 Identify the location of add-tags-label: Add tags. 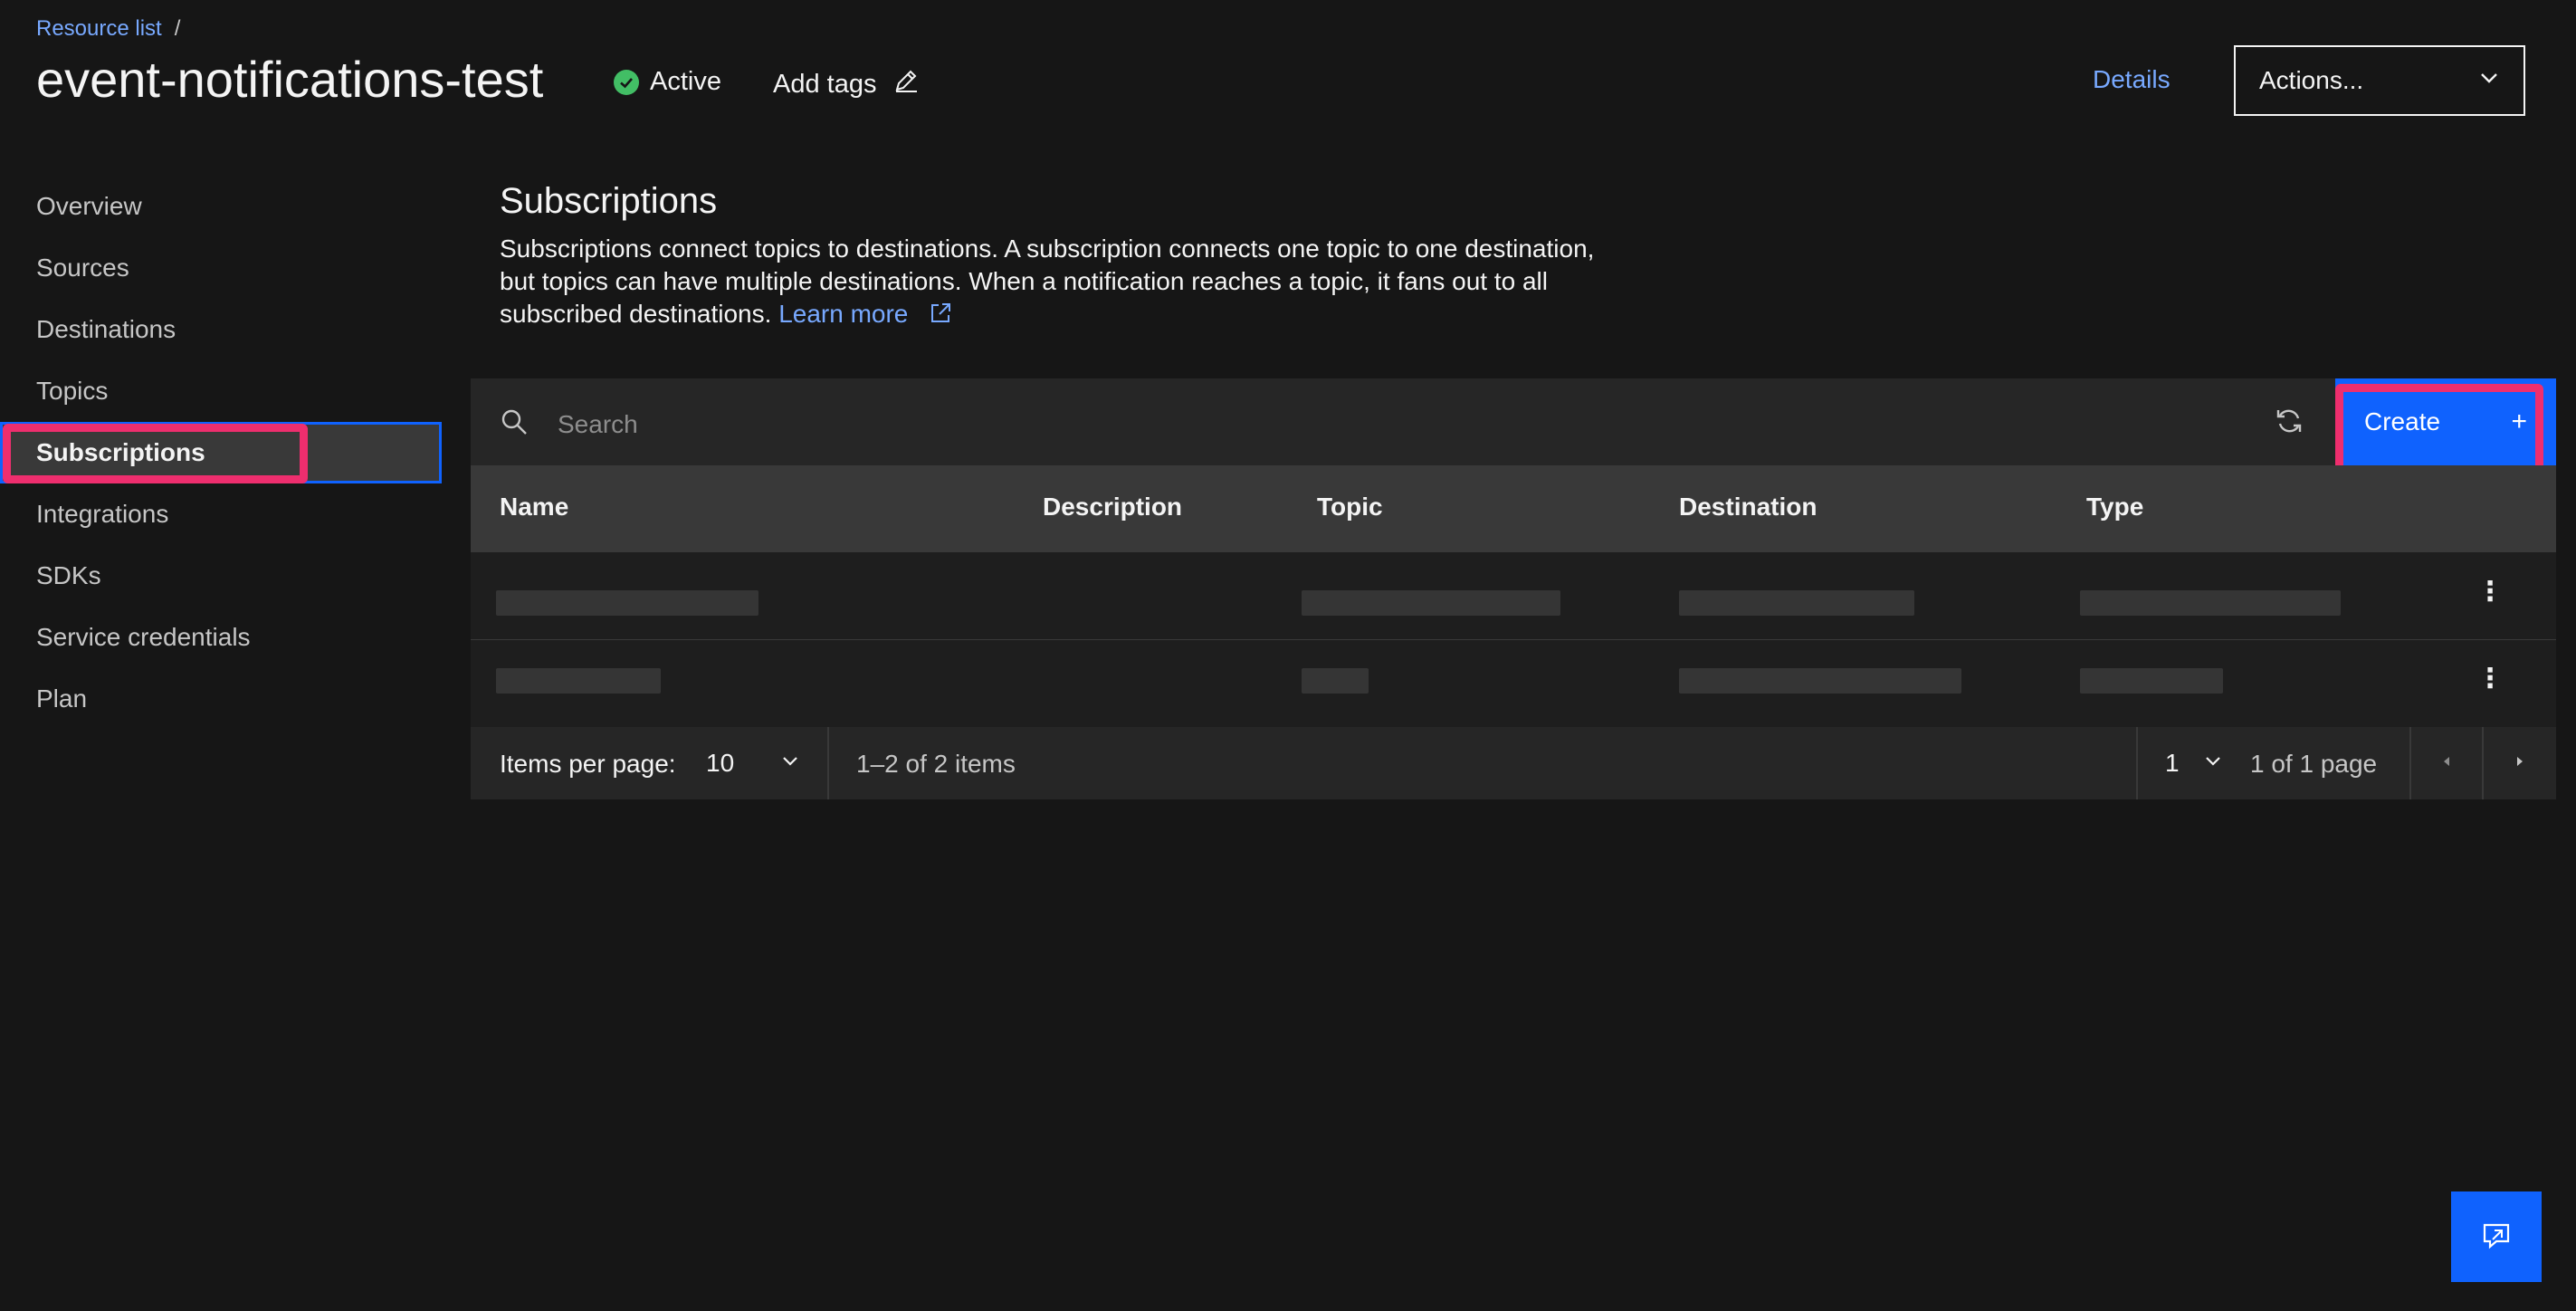
(825, 84).